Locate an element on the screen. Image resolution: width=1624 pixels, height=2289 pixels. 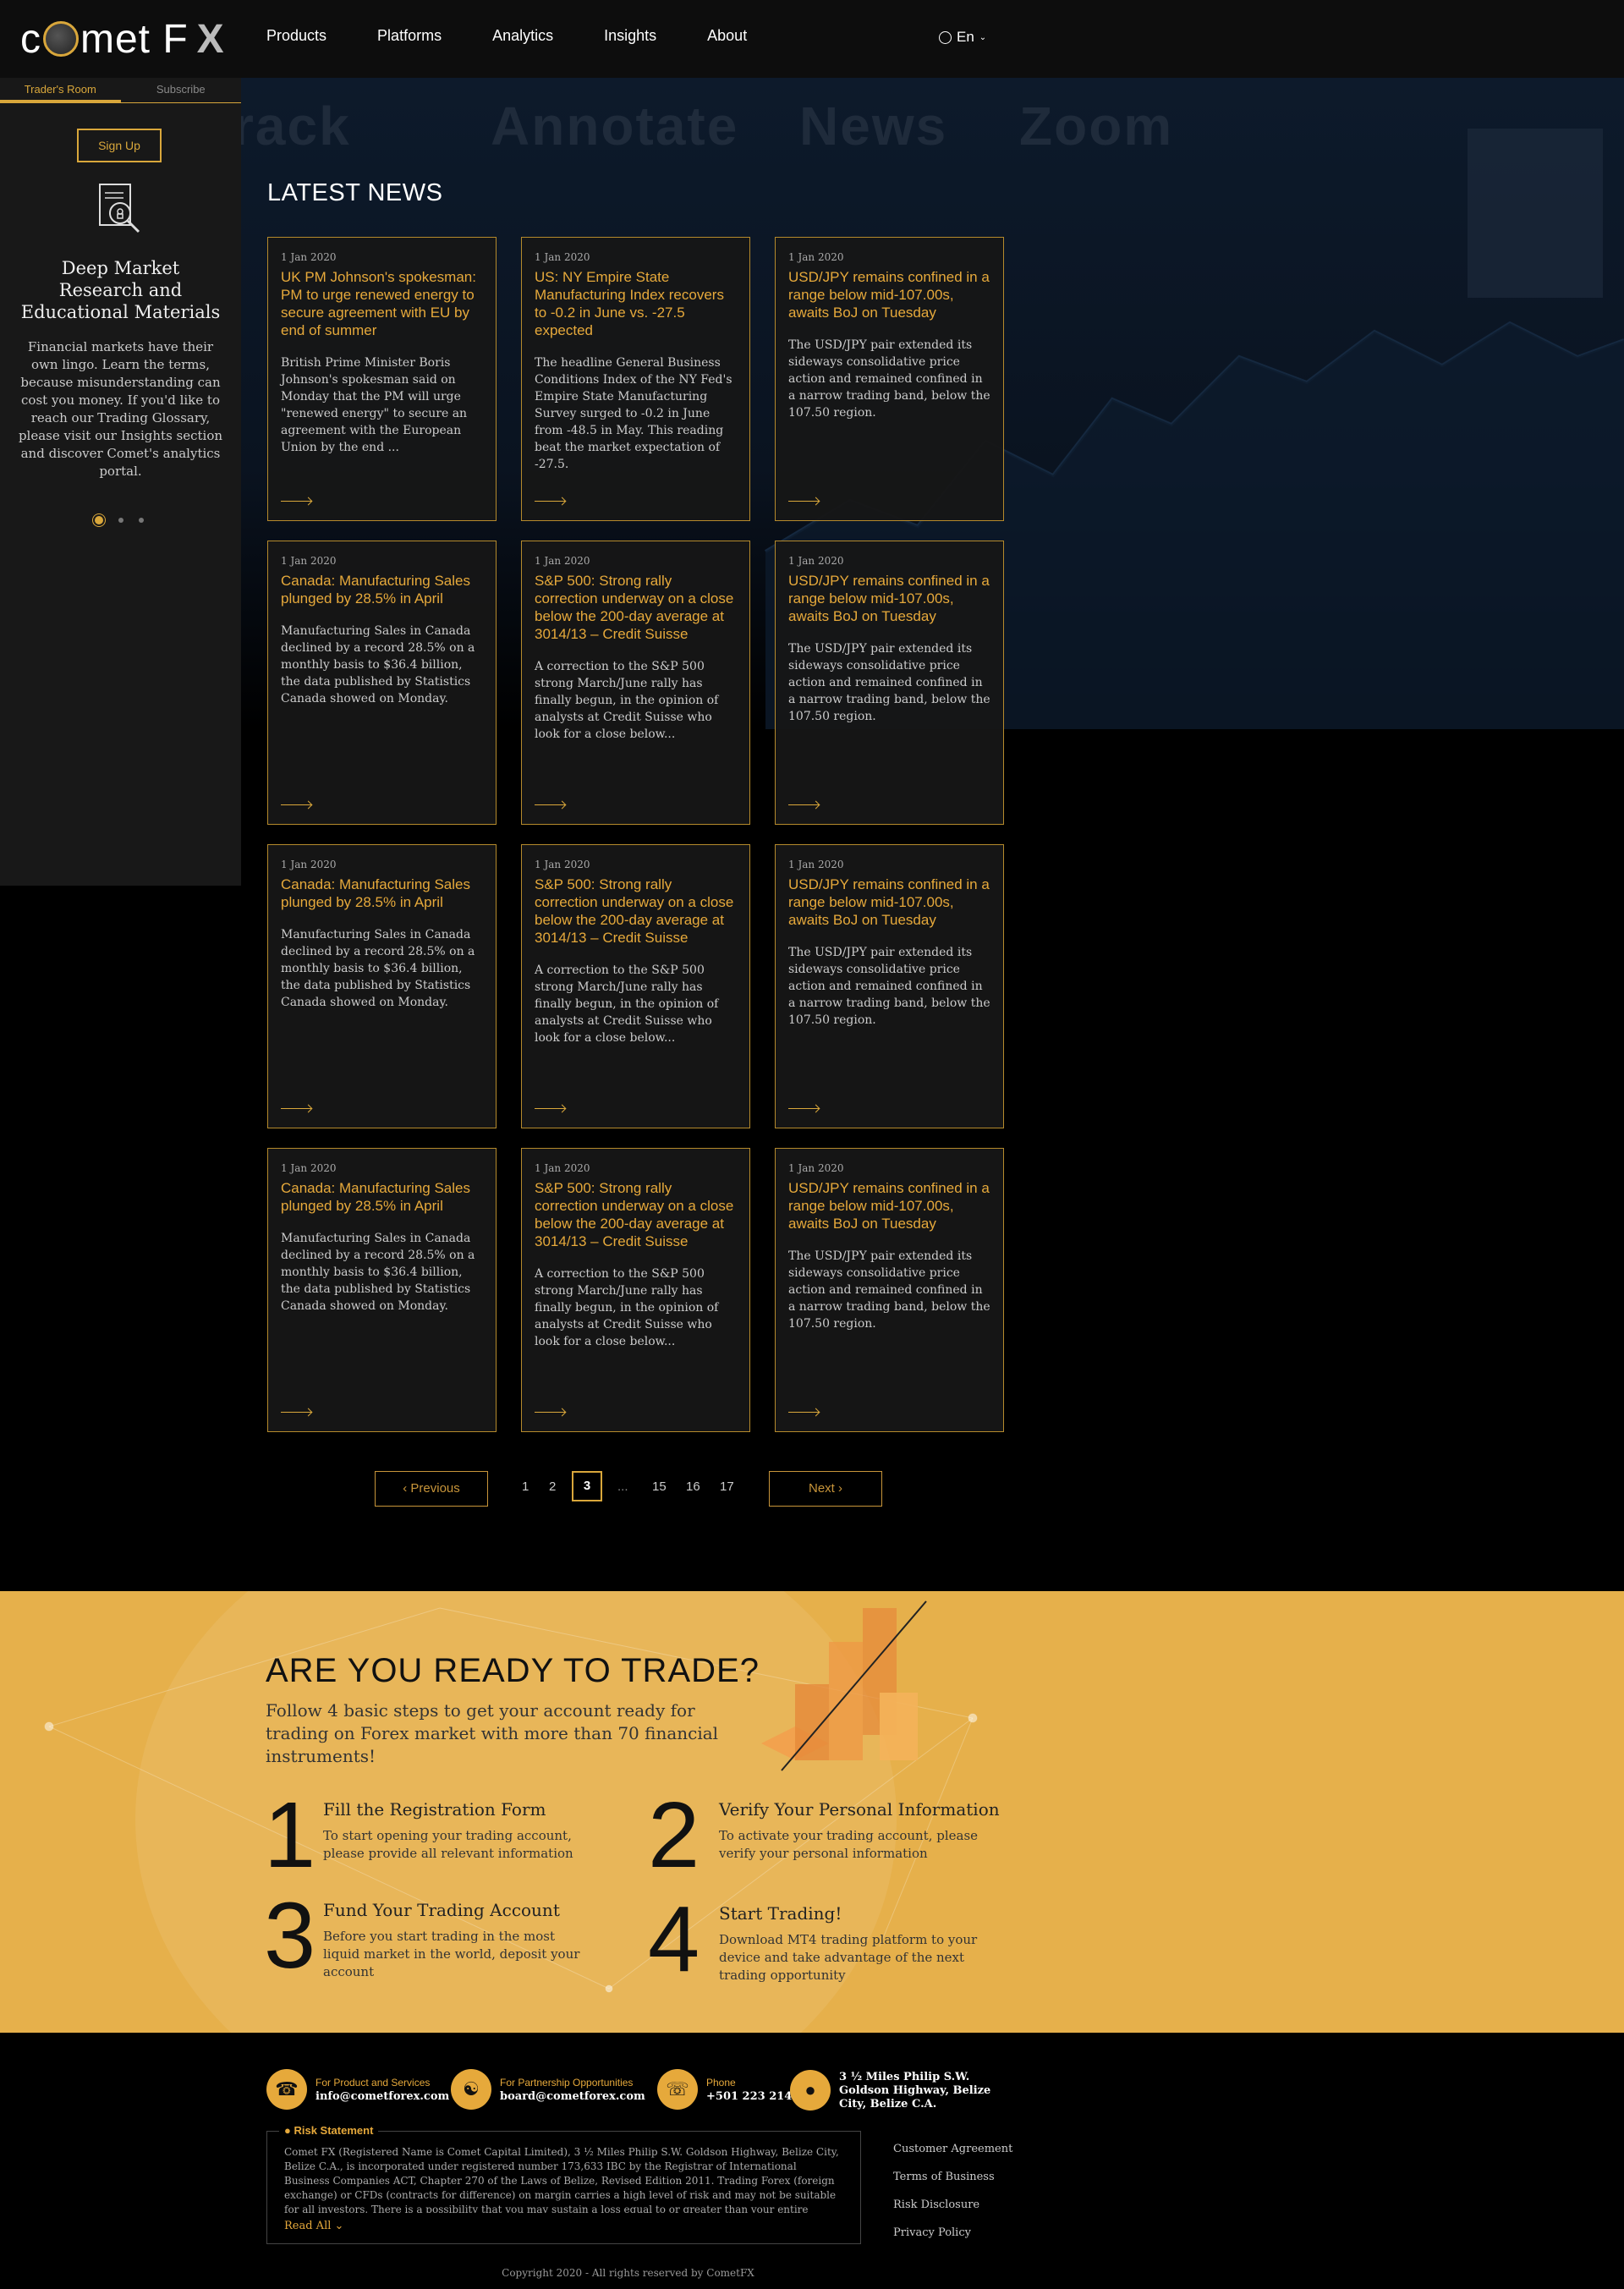
tab-subscribe: Subscribe is located at coordinates (182, 90).